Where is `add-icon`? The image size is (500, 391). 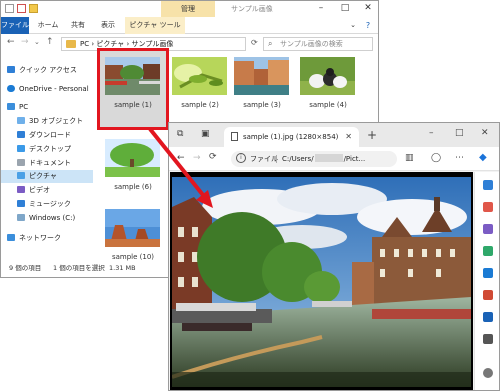
add-icon is located at coordinates (488, 339).